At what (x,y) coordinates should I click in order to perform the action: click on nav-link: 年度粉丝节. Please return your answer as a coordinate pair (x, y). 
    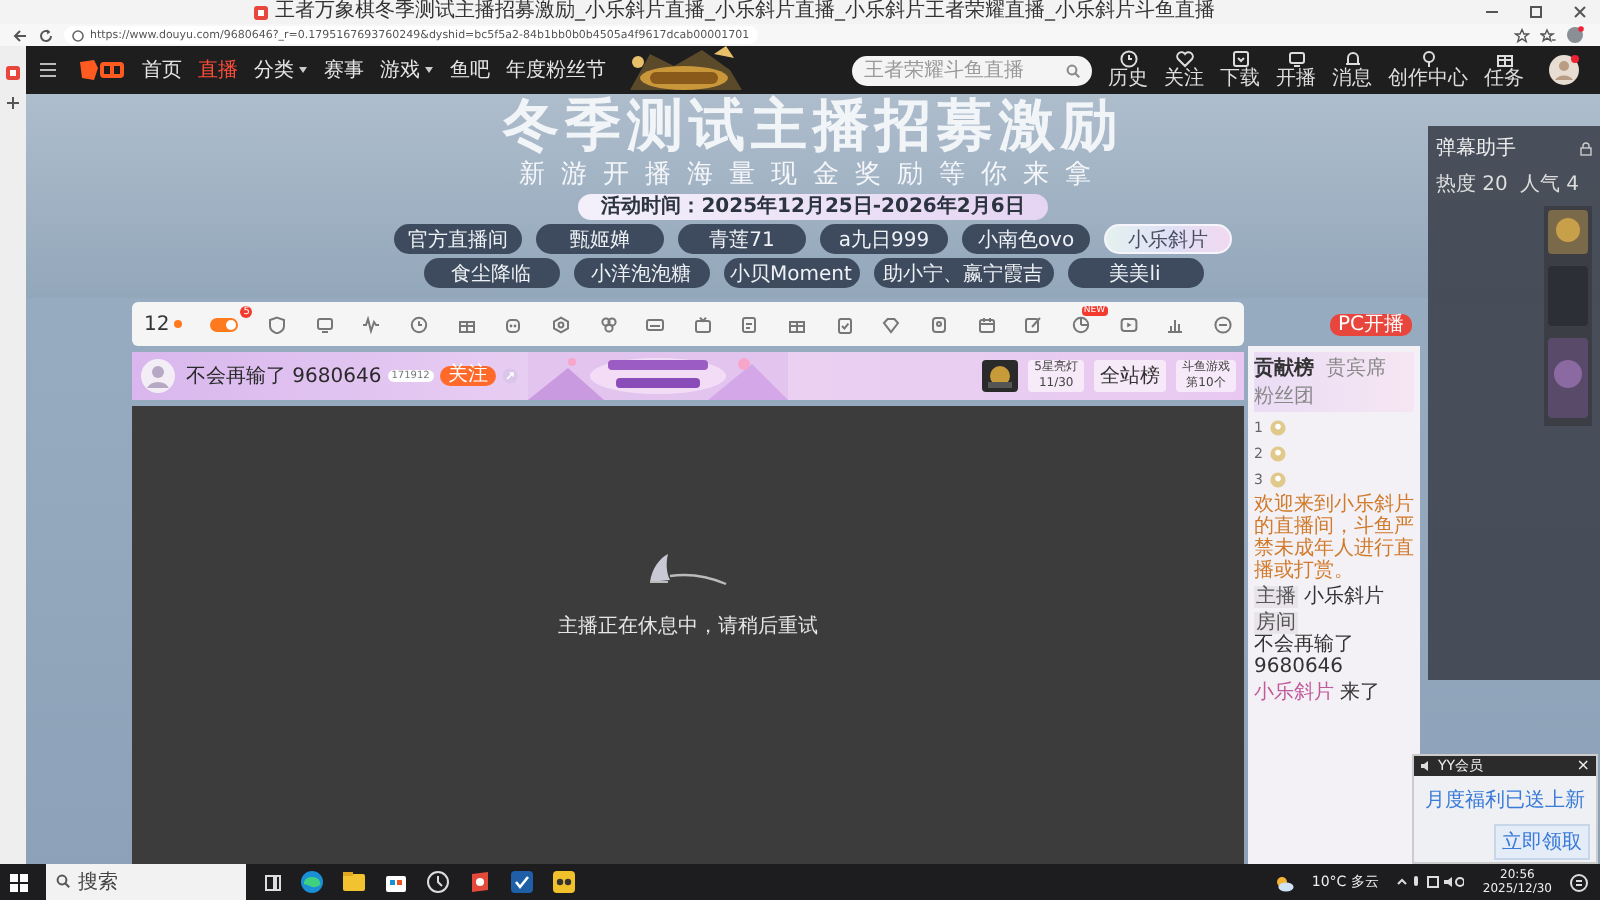
    Looking at the image, I should click on (556, 70).